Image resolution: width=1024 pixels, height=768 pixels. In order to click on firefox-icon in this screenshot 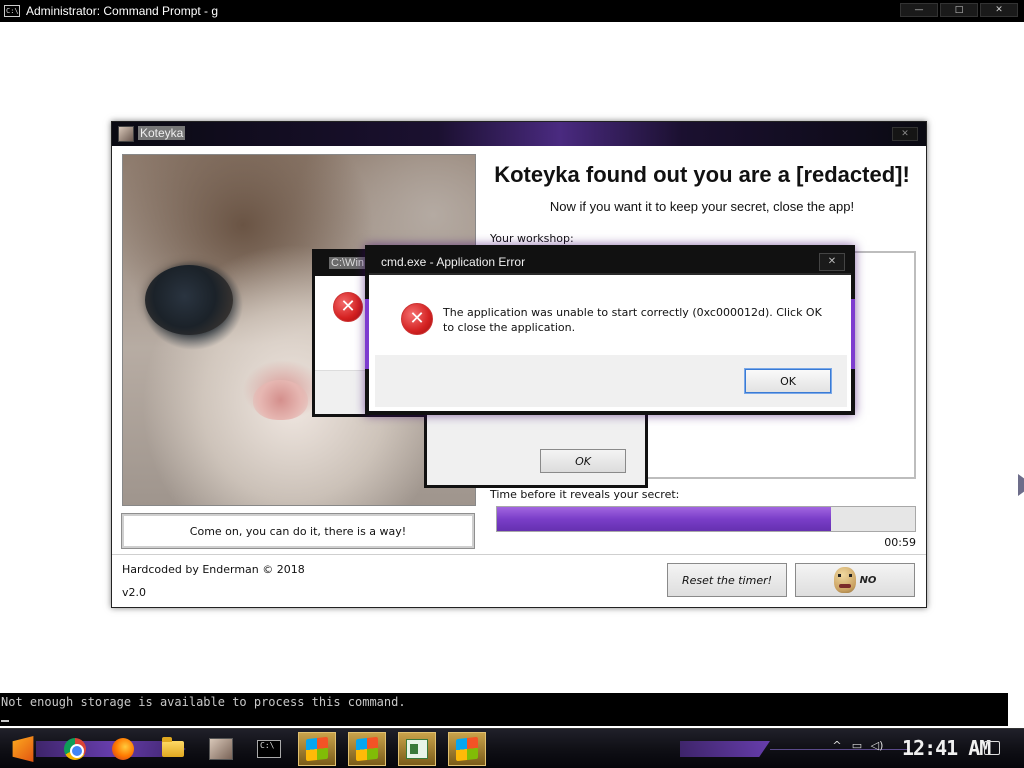, I will do `click(123, 749)`.